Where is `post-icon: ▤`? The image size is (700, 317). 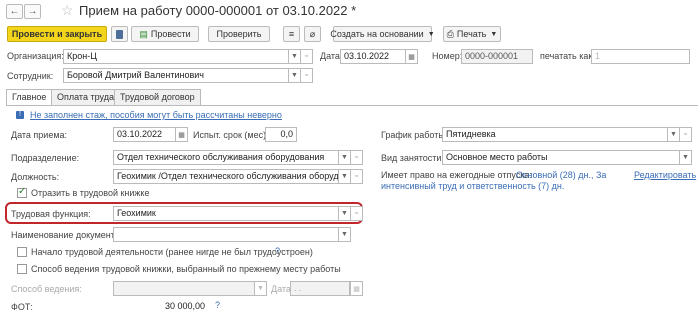
post-icon: ▤ is located at coordinates (143, 33).